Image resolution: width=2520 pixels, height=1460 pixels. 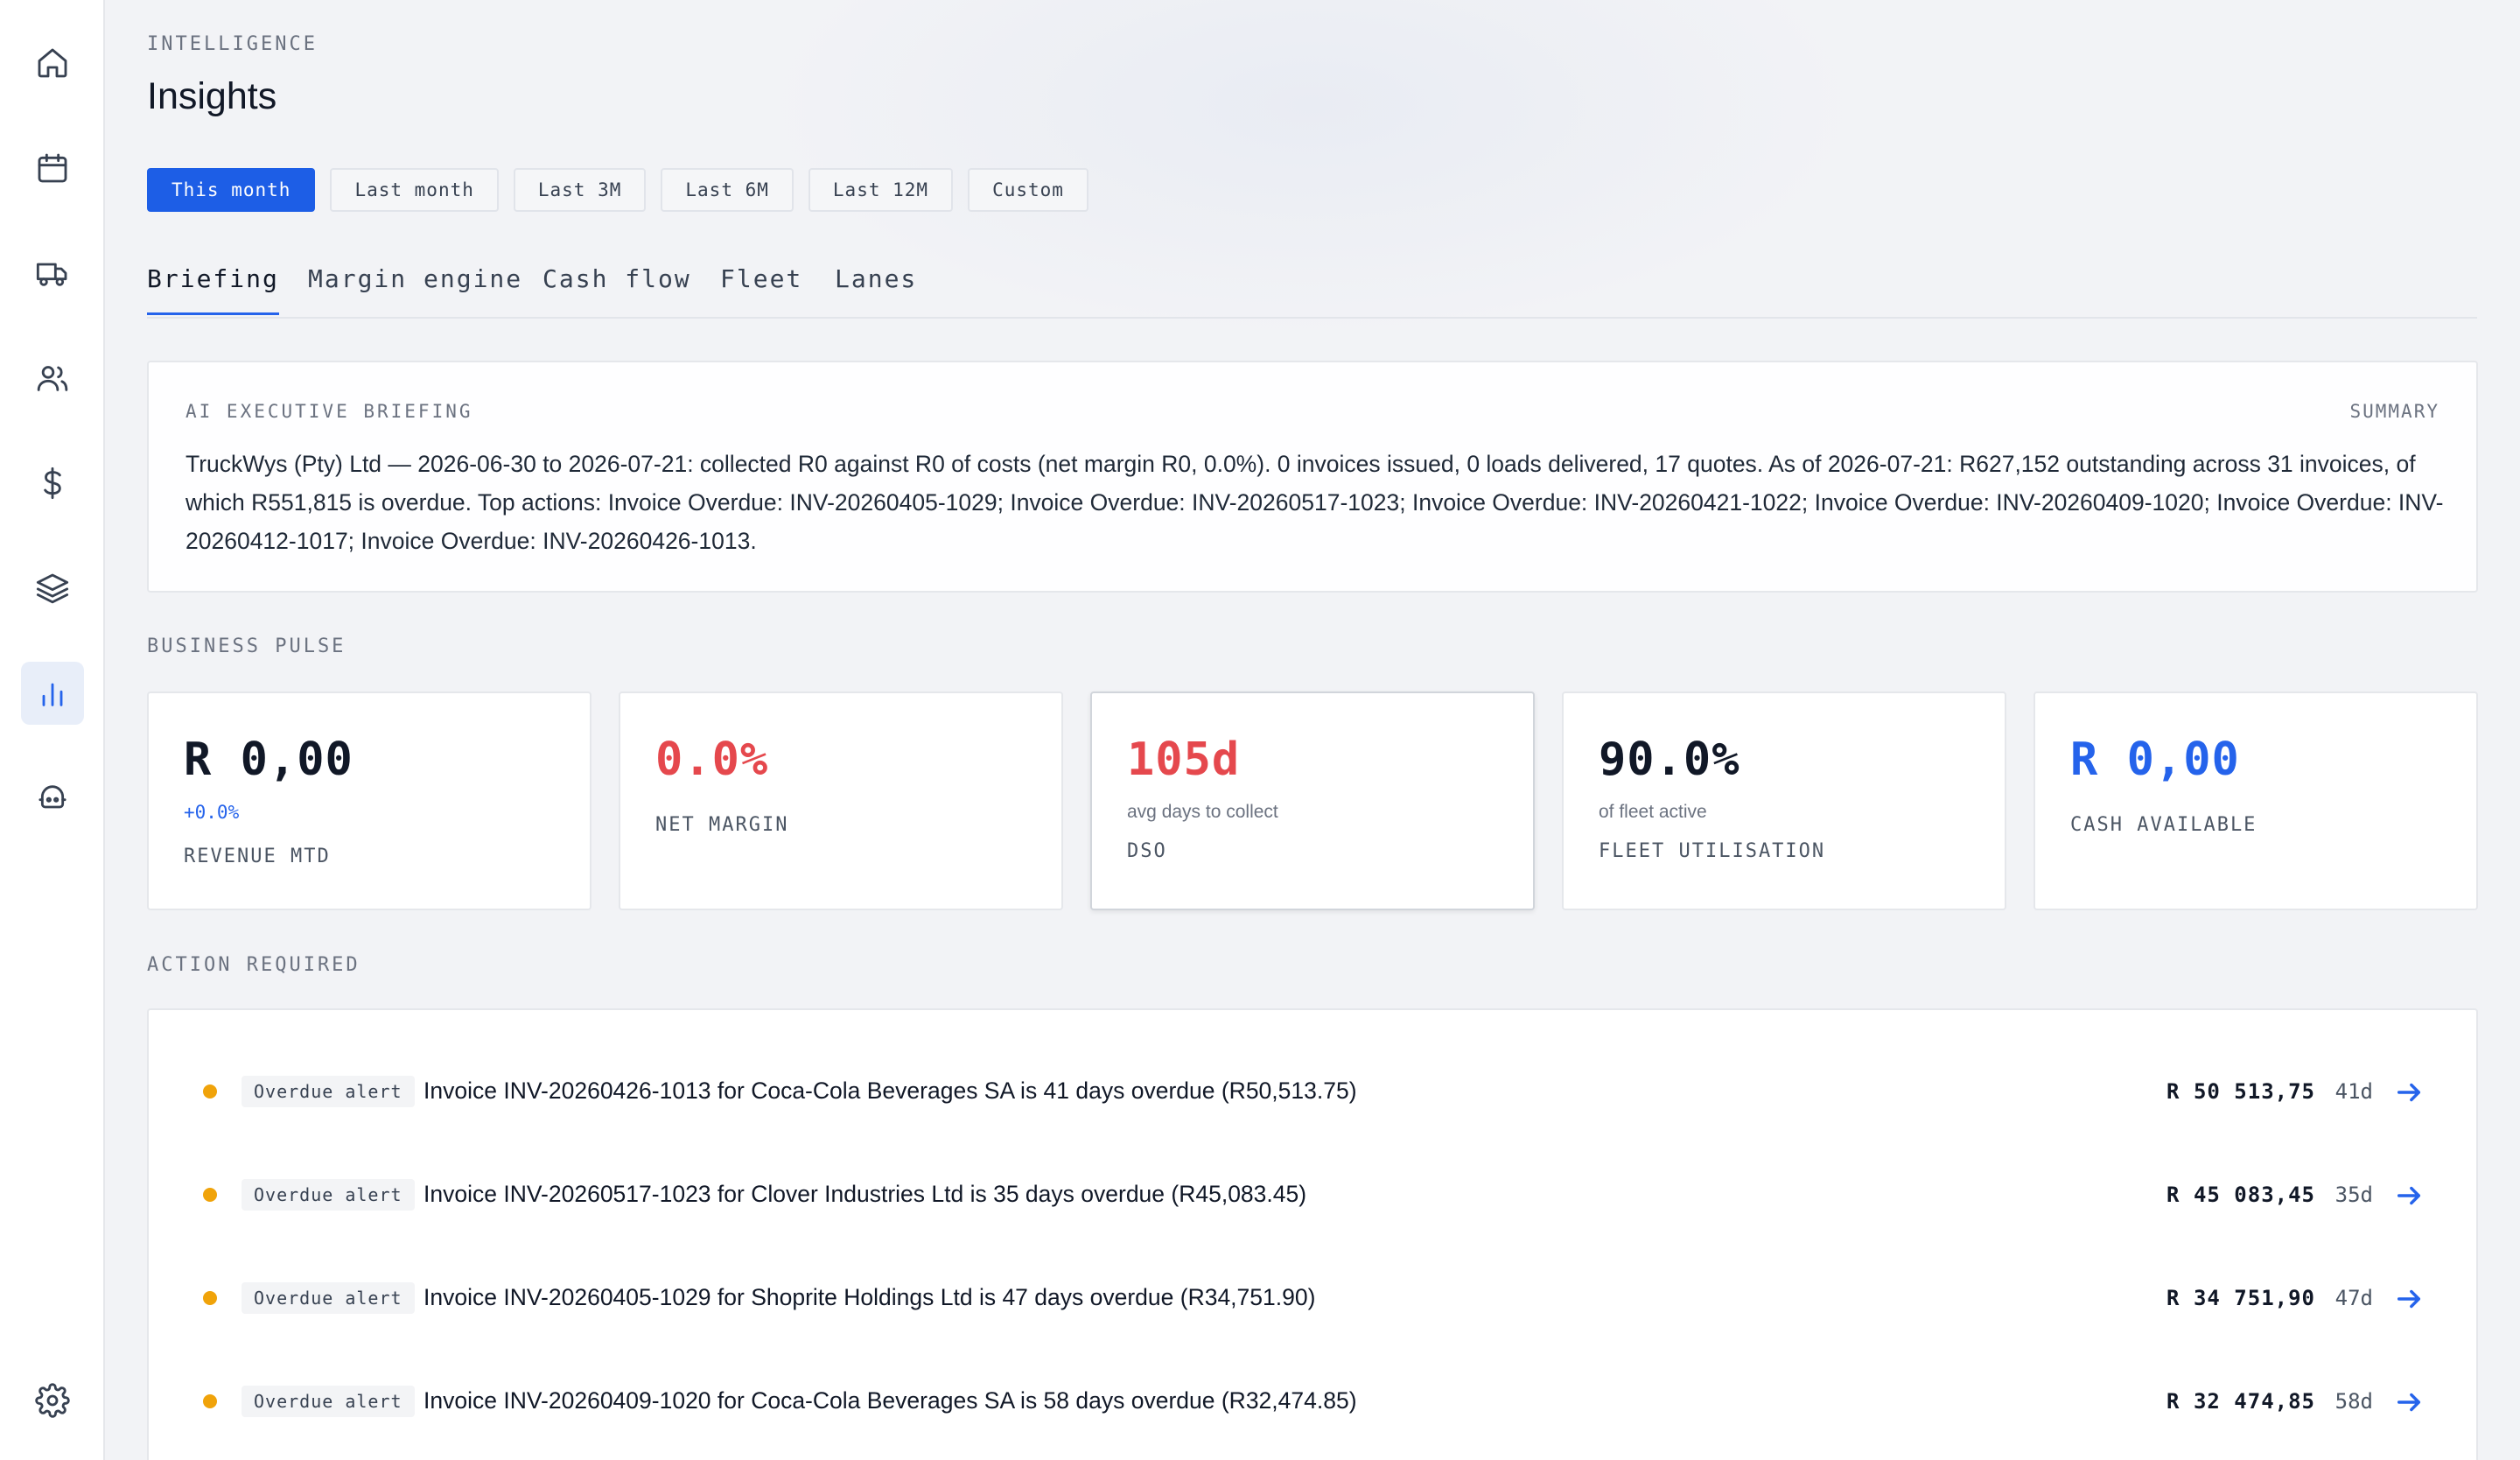 I want to click on kpi-label: NET MARGIN, so click(x=722, y=825).